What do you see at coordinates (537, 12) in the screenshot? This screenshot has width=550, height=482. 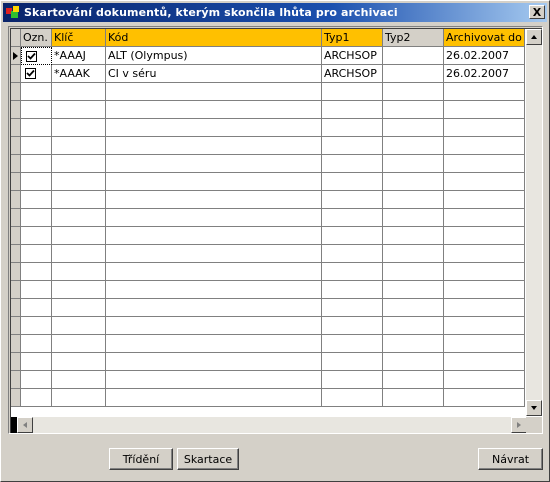 I see `close-button: X` at bounding box center [537, 12].